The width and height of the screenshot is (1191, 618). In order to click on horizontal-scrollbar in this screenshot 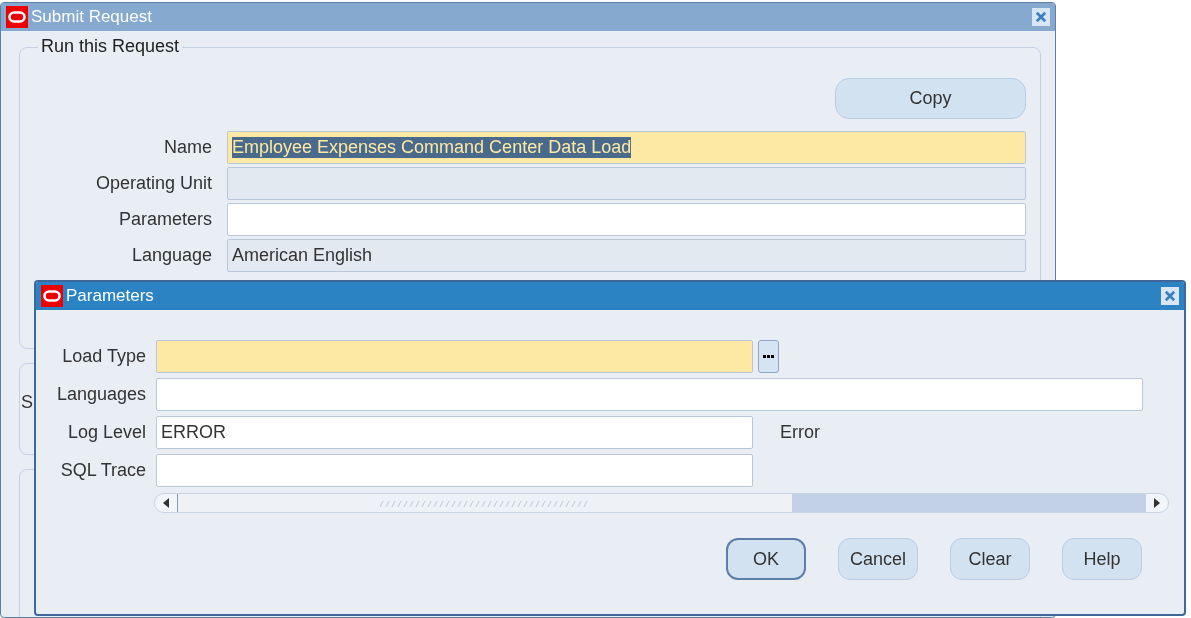, I will do `click(661, 503)`.